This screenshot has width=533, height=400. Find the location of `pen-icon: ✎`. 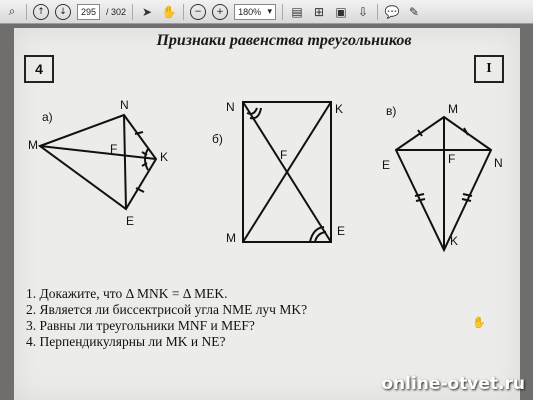

pen-icon: ✎ is located at coordinates (414, 12).